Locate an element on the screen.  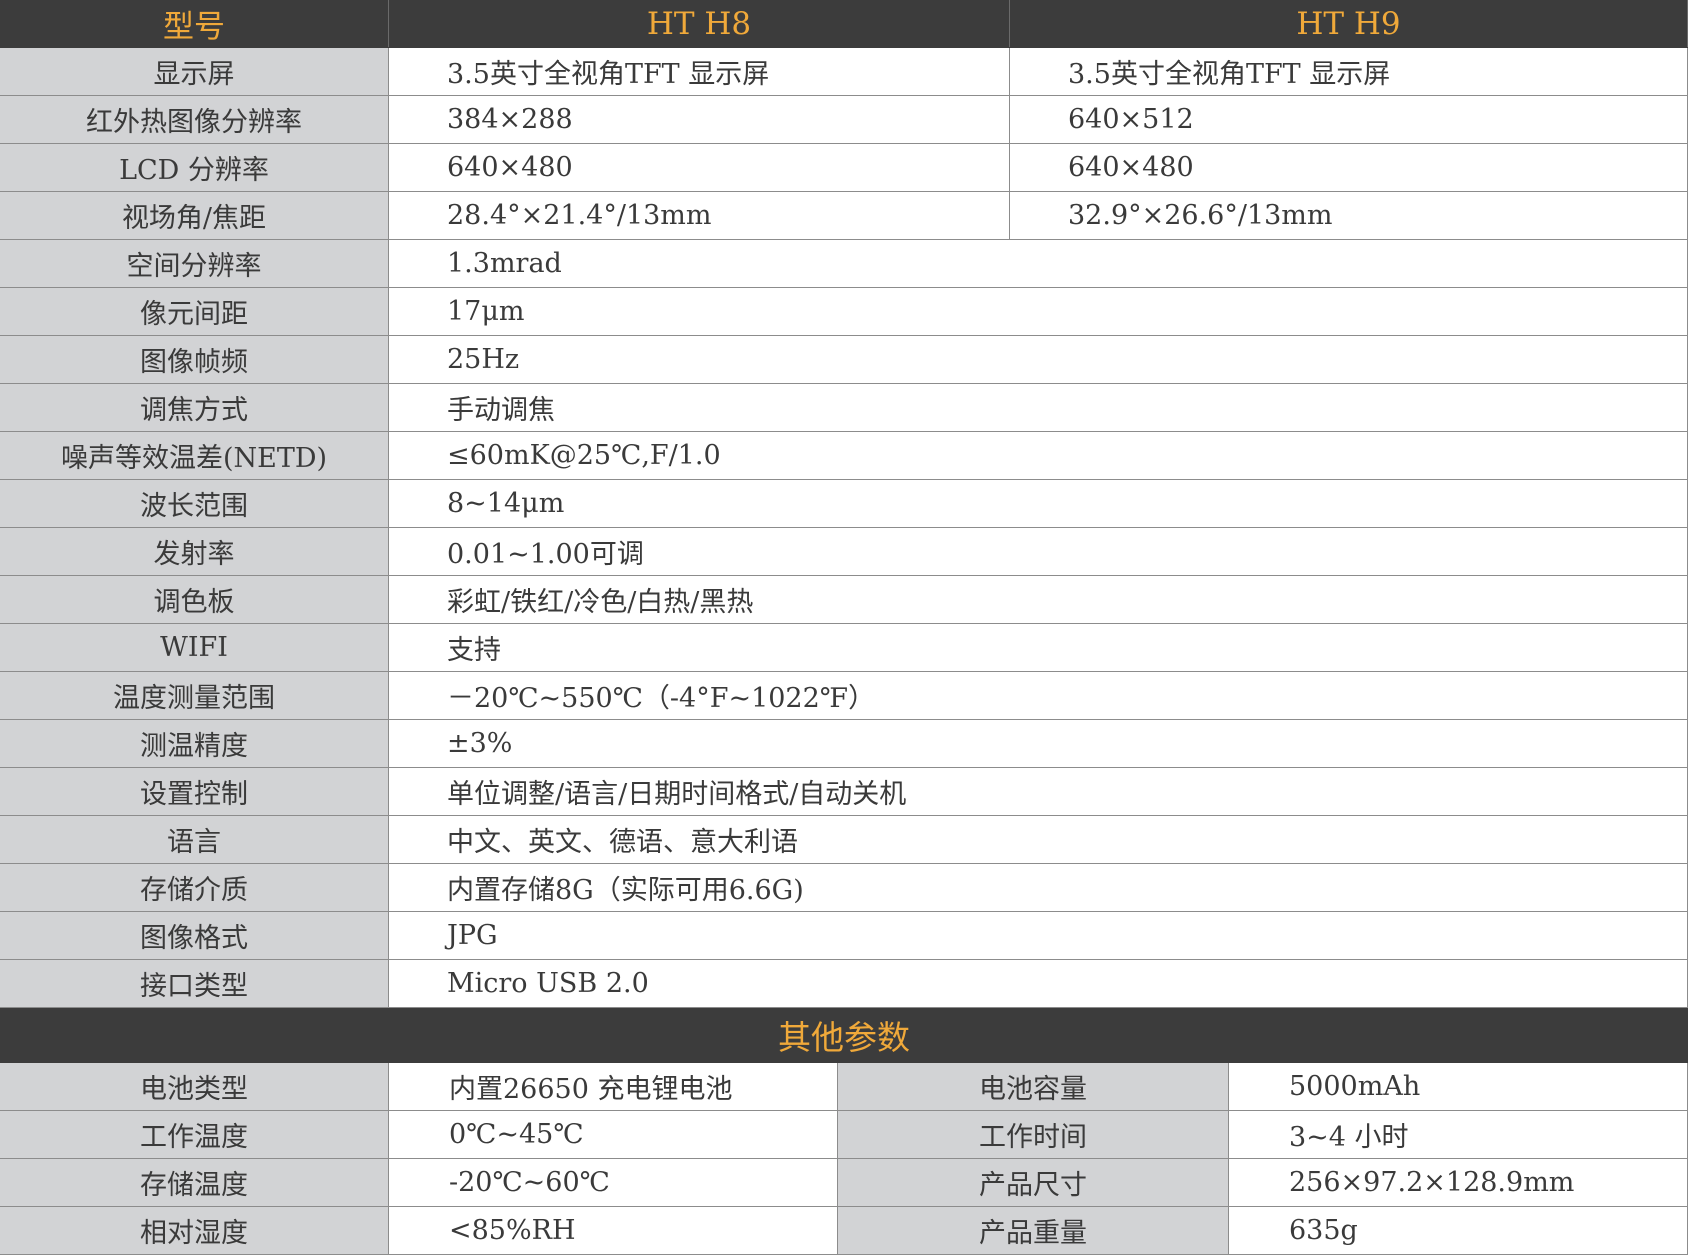
section-title: 其他参数 is located at coordinates (844, 1037).